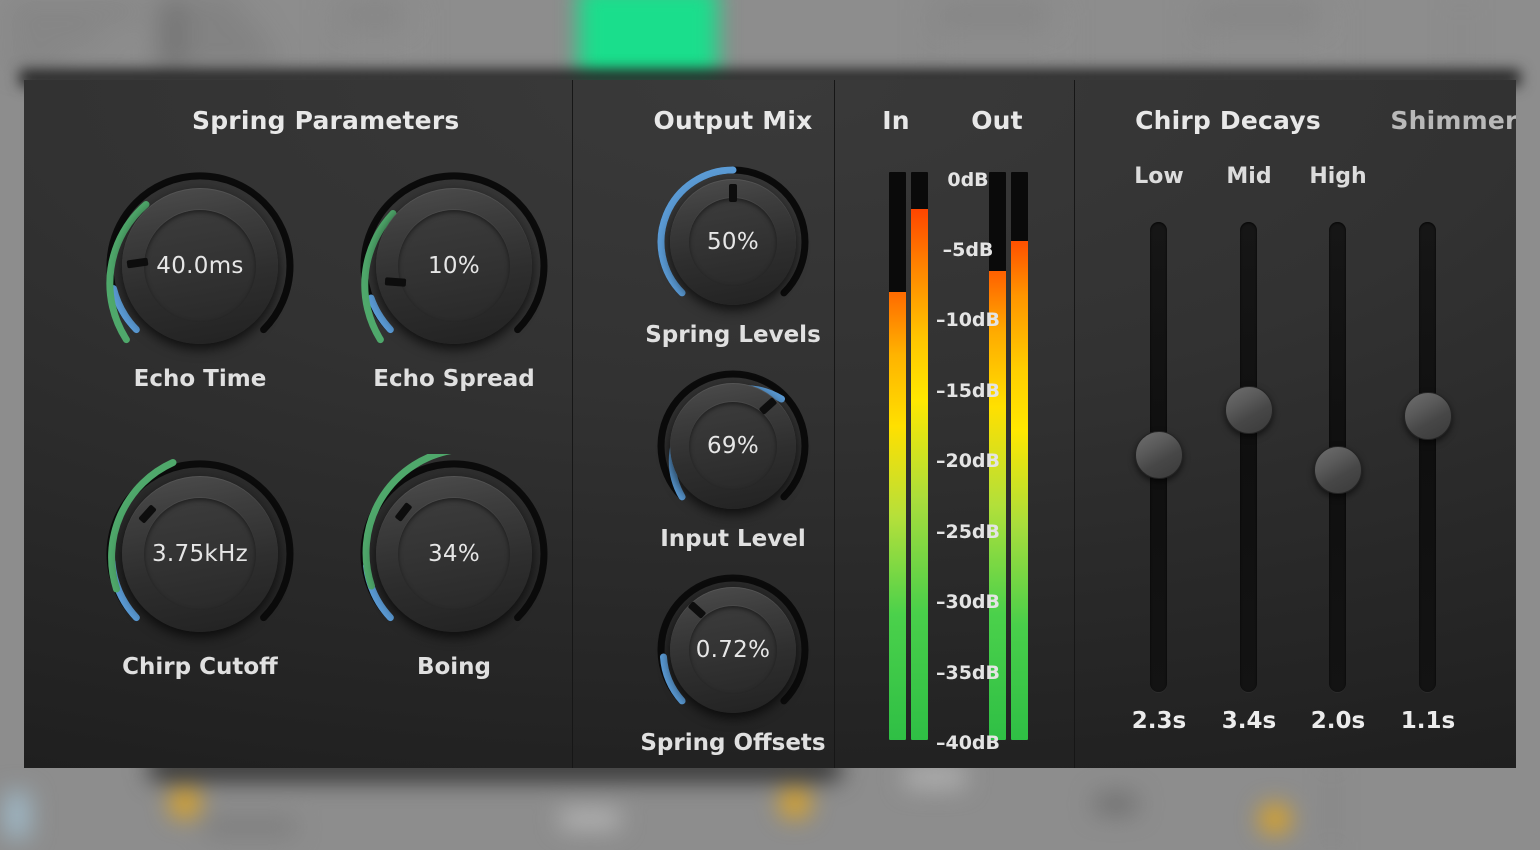 The width and height of the screenshot is (1540, 850). I want to click on knob-boing: 34% Boing, so click(454, 569).